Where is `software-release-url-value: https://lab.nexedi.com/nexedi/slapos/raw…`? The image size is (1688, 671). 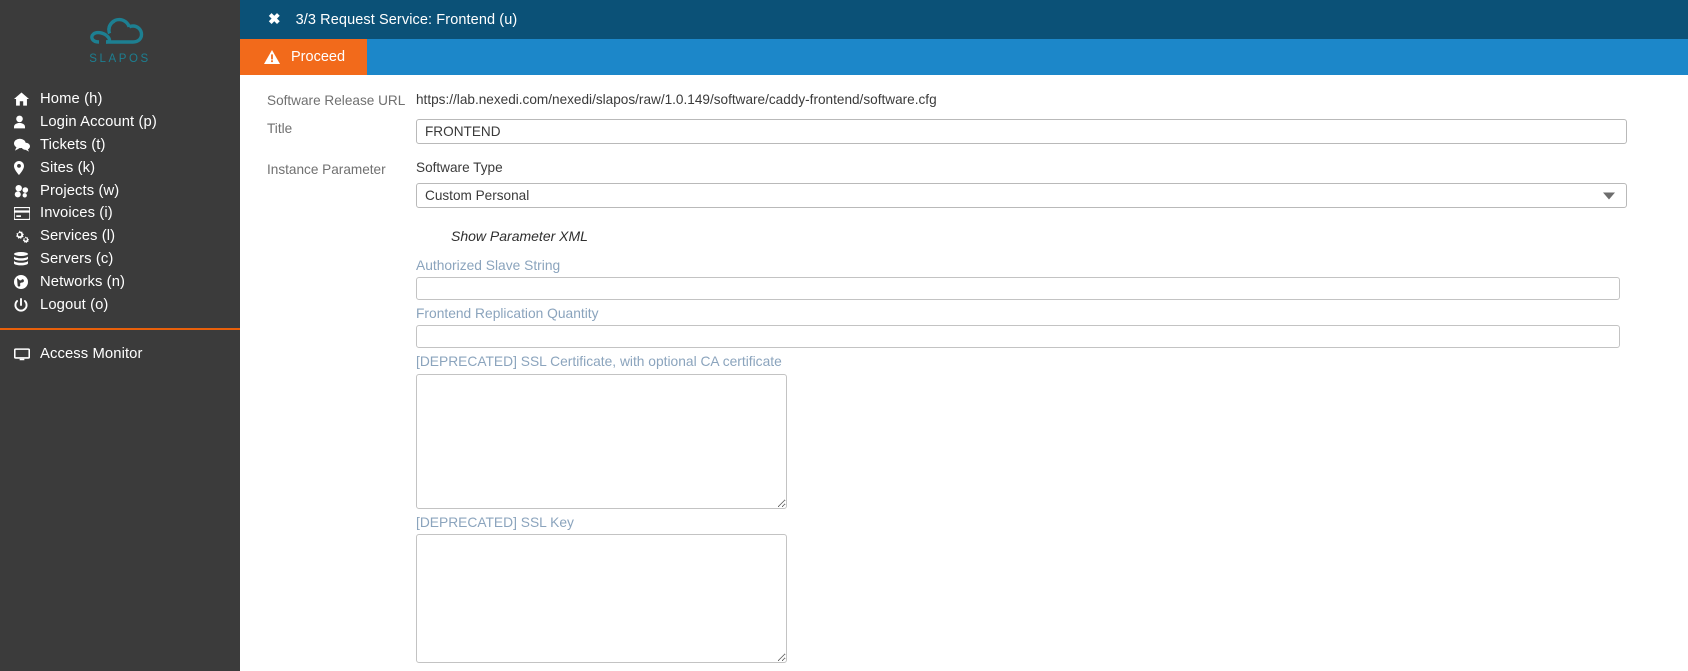
software-release-url-value: https://lab.nexedi.com/nexedi/slapos/raw… is located at coordinates (676, 99).